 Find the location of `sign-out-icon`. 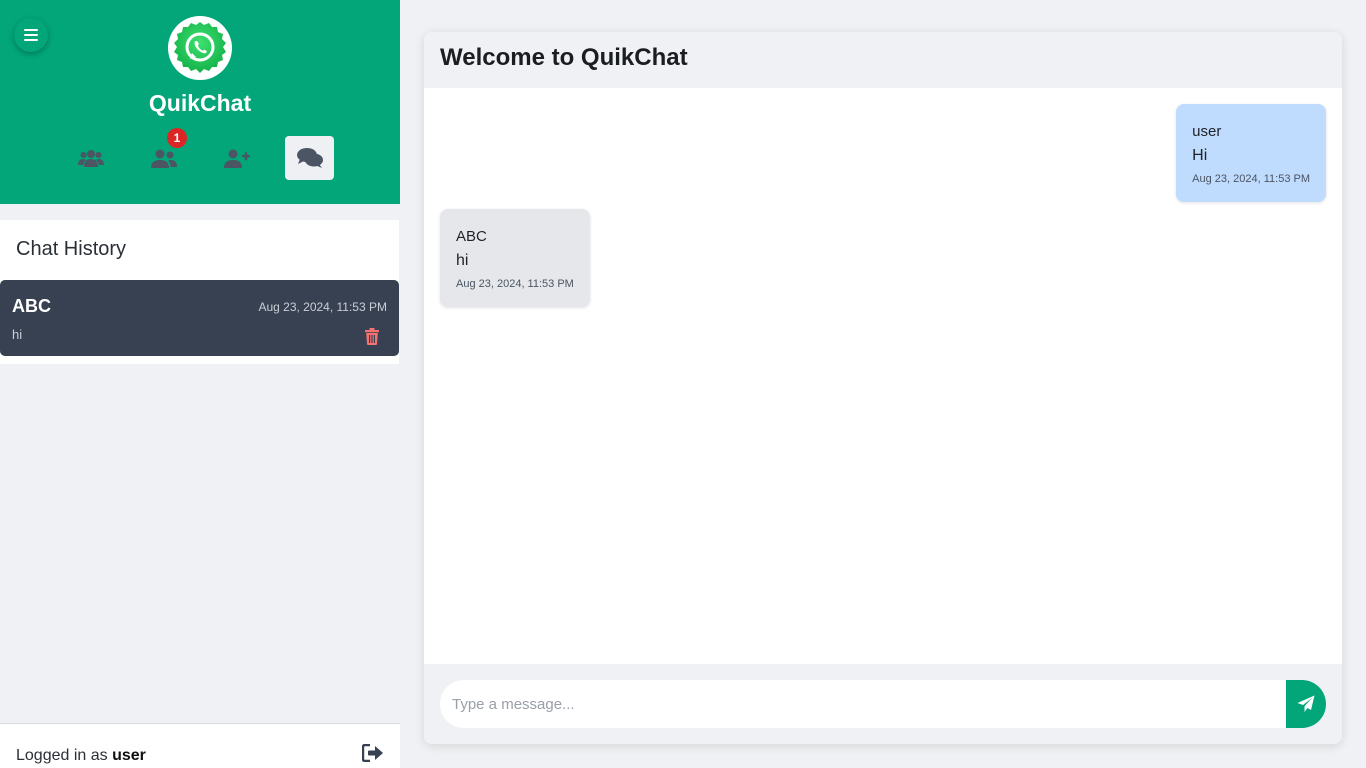

sign-out-icon is located at coordinates (372, 753).